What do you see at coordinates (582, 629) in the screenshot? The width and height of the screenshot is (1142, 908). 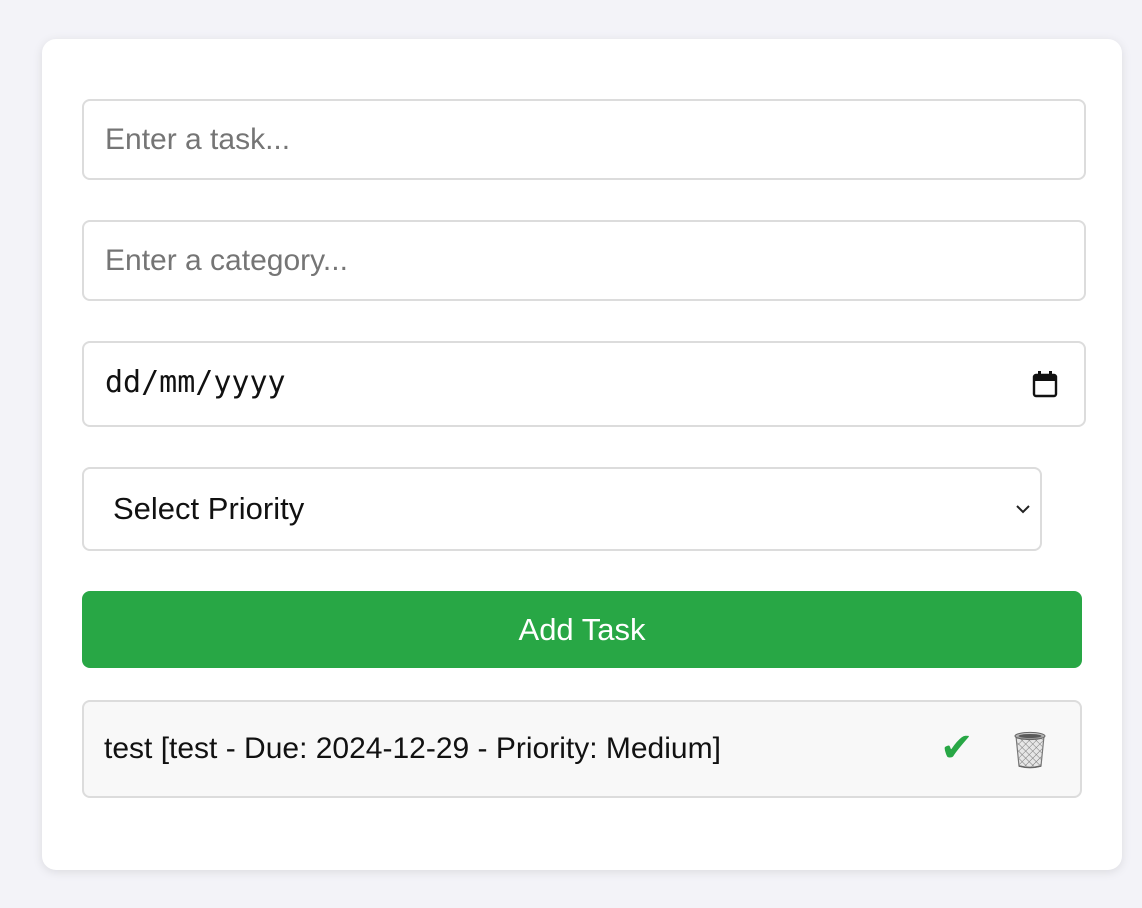 I see `add-task-button: Add Task` at bounding box center [582, 629].